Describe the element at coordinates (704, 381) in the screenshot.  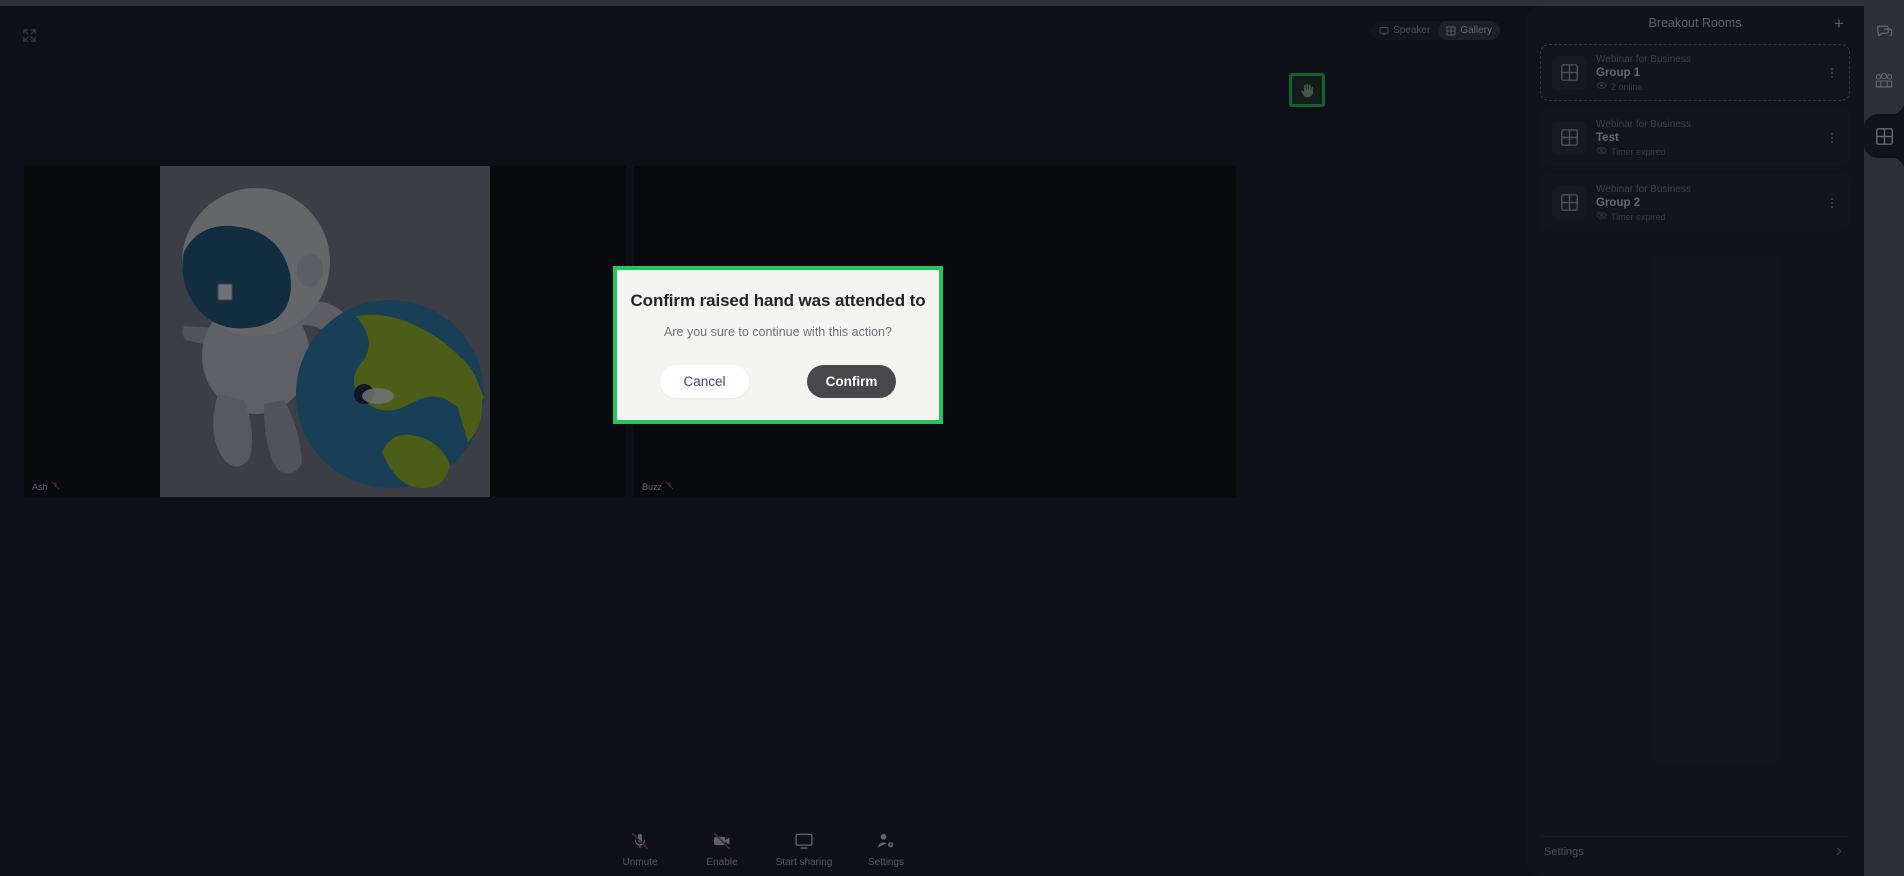
I see `cancel-button: Cancel` at that location.